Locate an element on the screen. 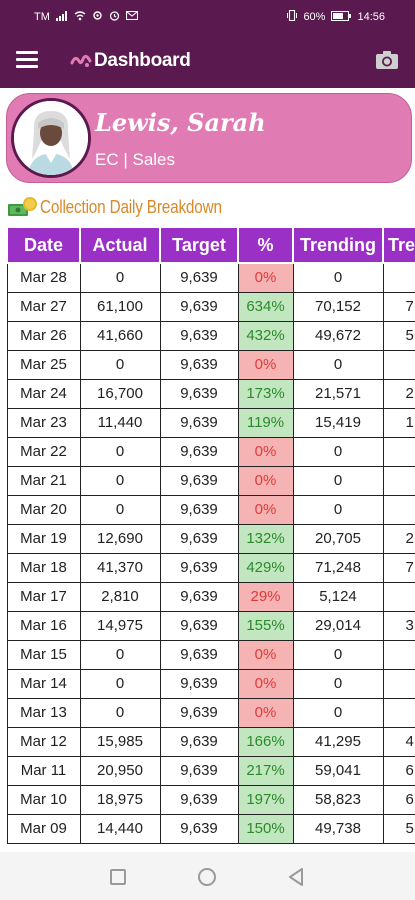  cell-percent: 166% is located at coordinates (265, 741).